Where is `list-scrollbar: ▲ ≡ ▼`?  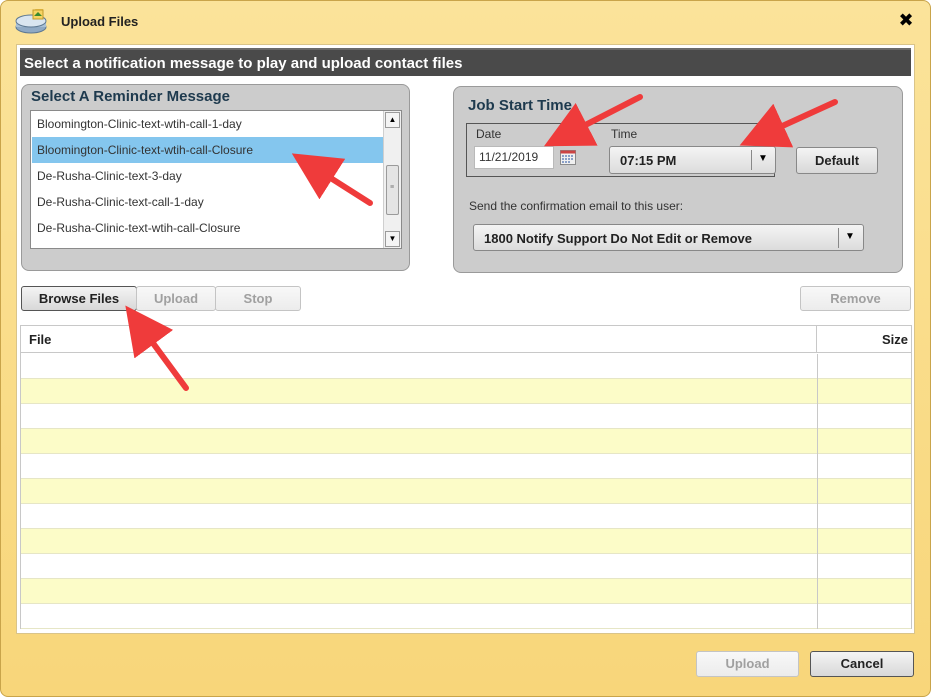
list-scrollbar: ▲ ≡ ▼ is located at coordinates (392, 179).